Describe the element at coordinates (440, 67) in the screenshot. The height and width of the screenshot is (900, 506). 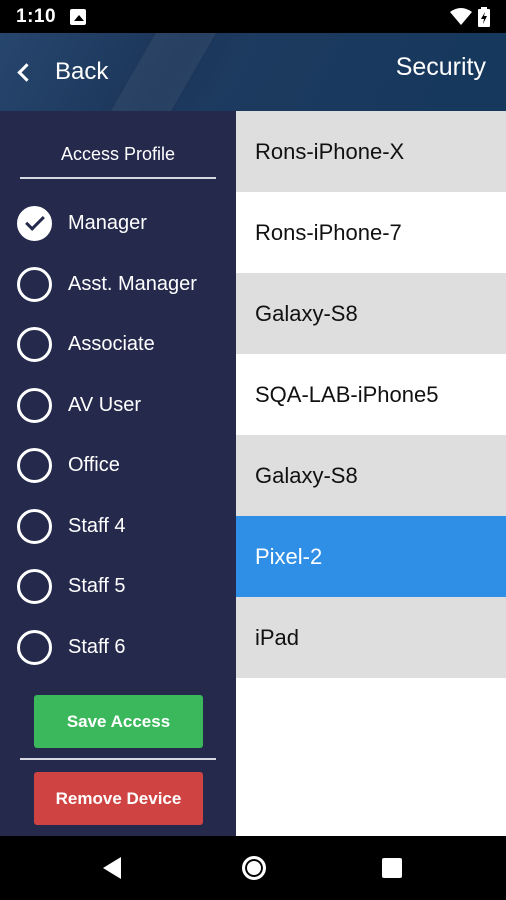
I see `page-title: Security` at that location.